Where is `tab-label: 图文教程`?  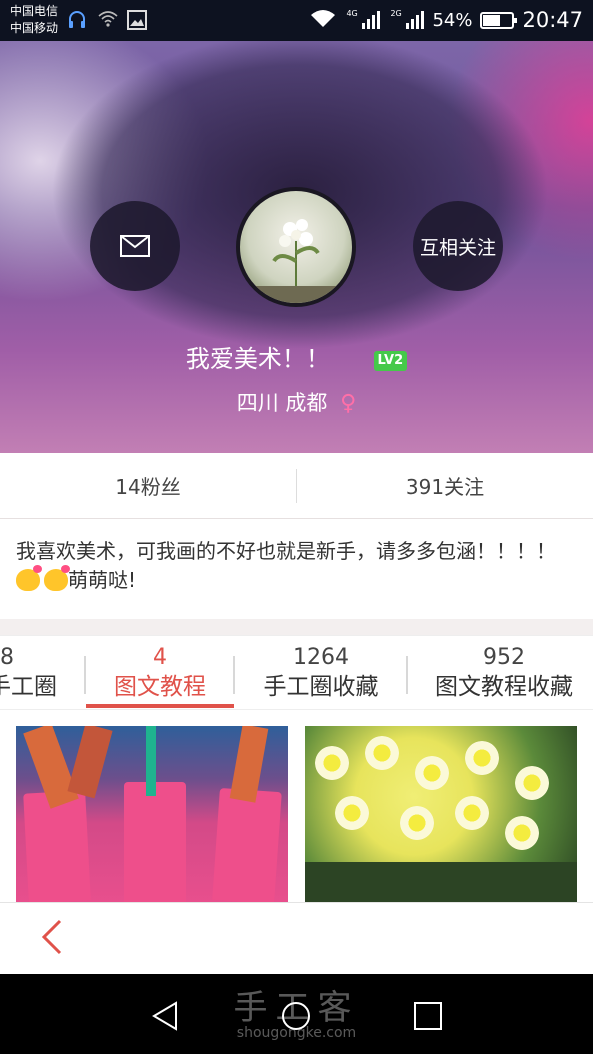 tab-label: 图文教程 is located at coordinates (160, 687).